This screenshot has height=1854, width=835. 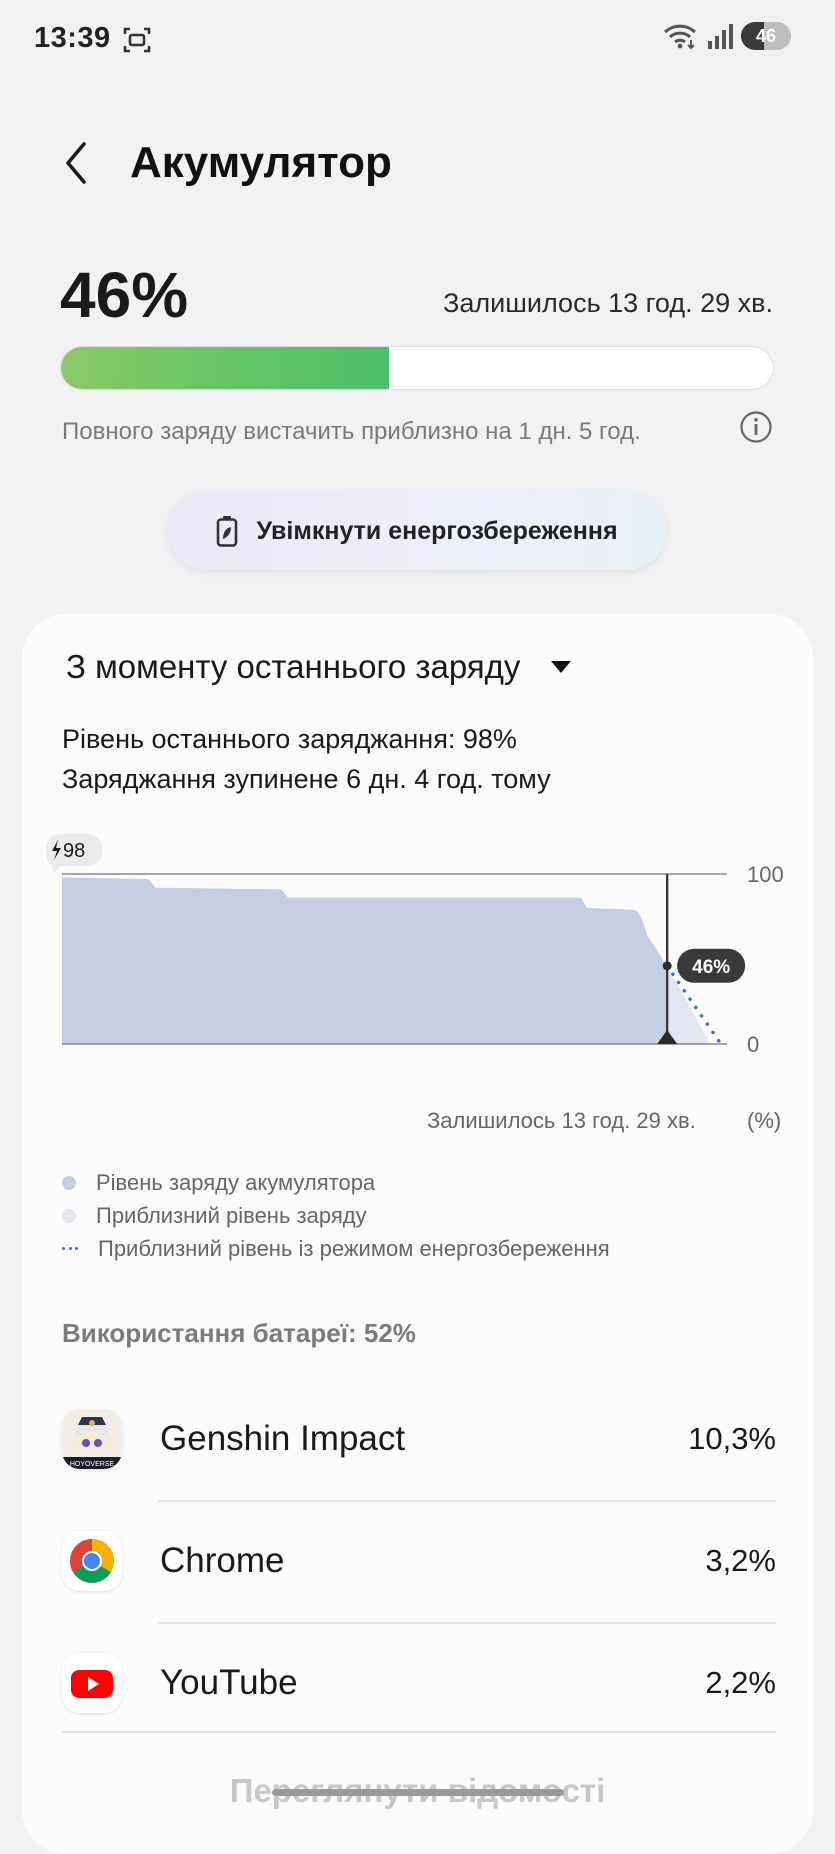 I want to click on status-battery-level: 46, so click(x=766, y=35).